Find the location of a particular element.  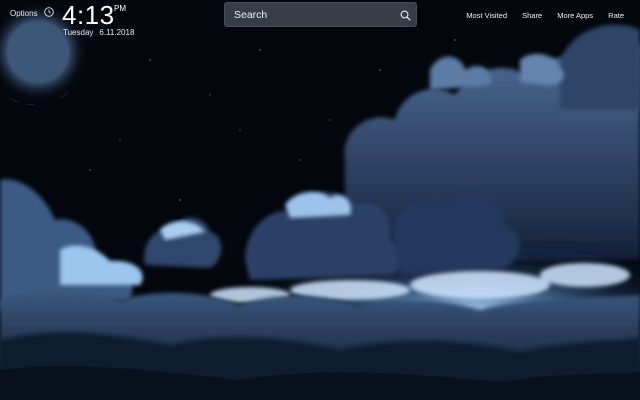

top-nav: Most Visited Share More Apps Rate is located at coordinates (538, 15).